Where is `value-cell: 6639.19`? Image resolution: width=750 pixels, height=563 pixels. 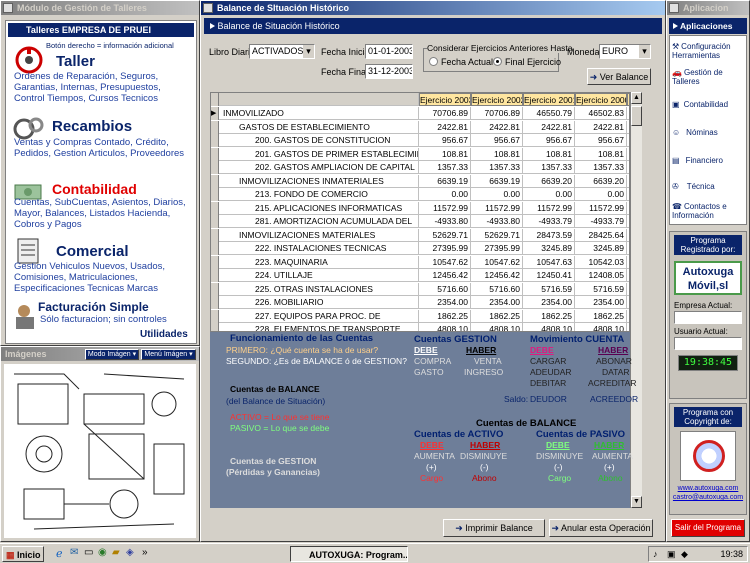
value-cell: 6639.19 is located at coordinates (445, 181).